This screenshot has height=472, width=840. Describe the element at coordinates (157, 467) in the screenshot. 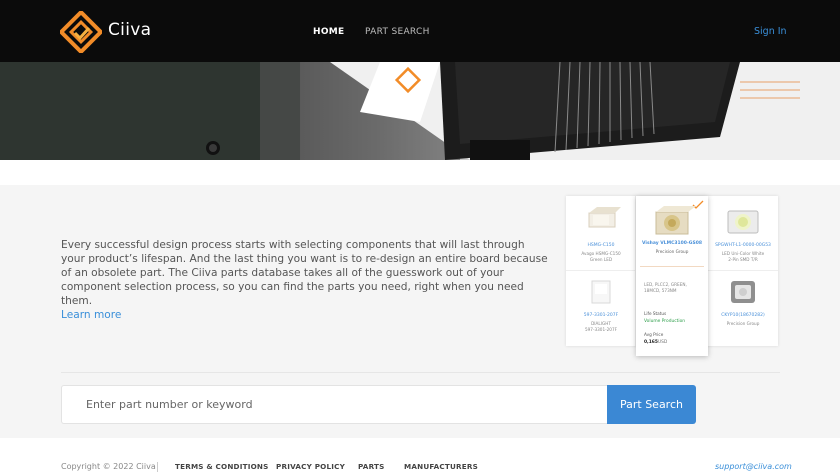

I see `footer-separator` at that location.